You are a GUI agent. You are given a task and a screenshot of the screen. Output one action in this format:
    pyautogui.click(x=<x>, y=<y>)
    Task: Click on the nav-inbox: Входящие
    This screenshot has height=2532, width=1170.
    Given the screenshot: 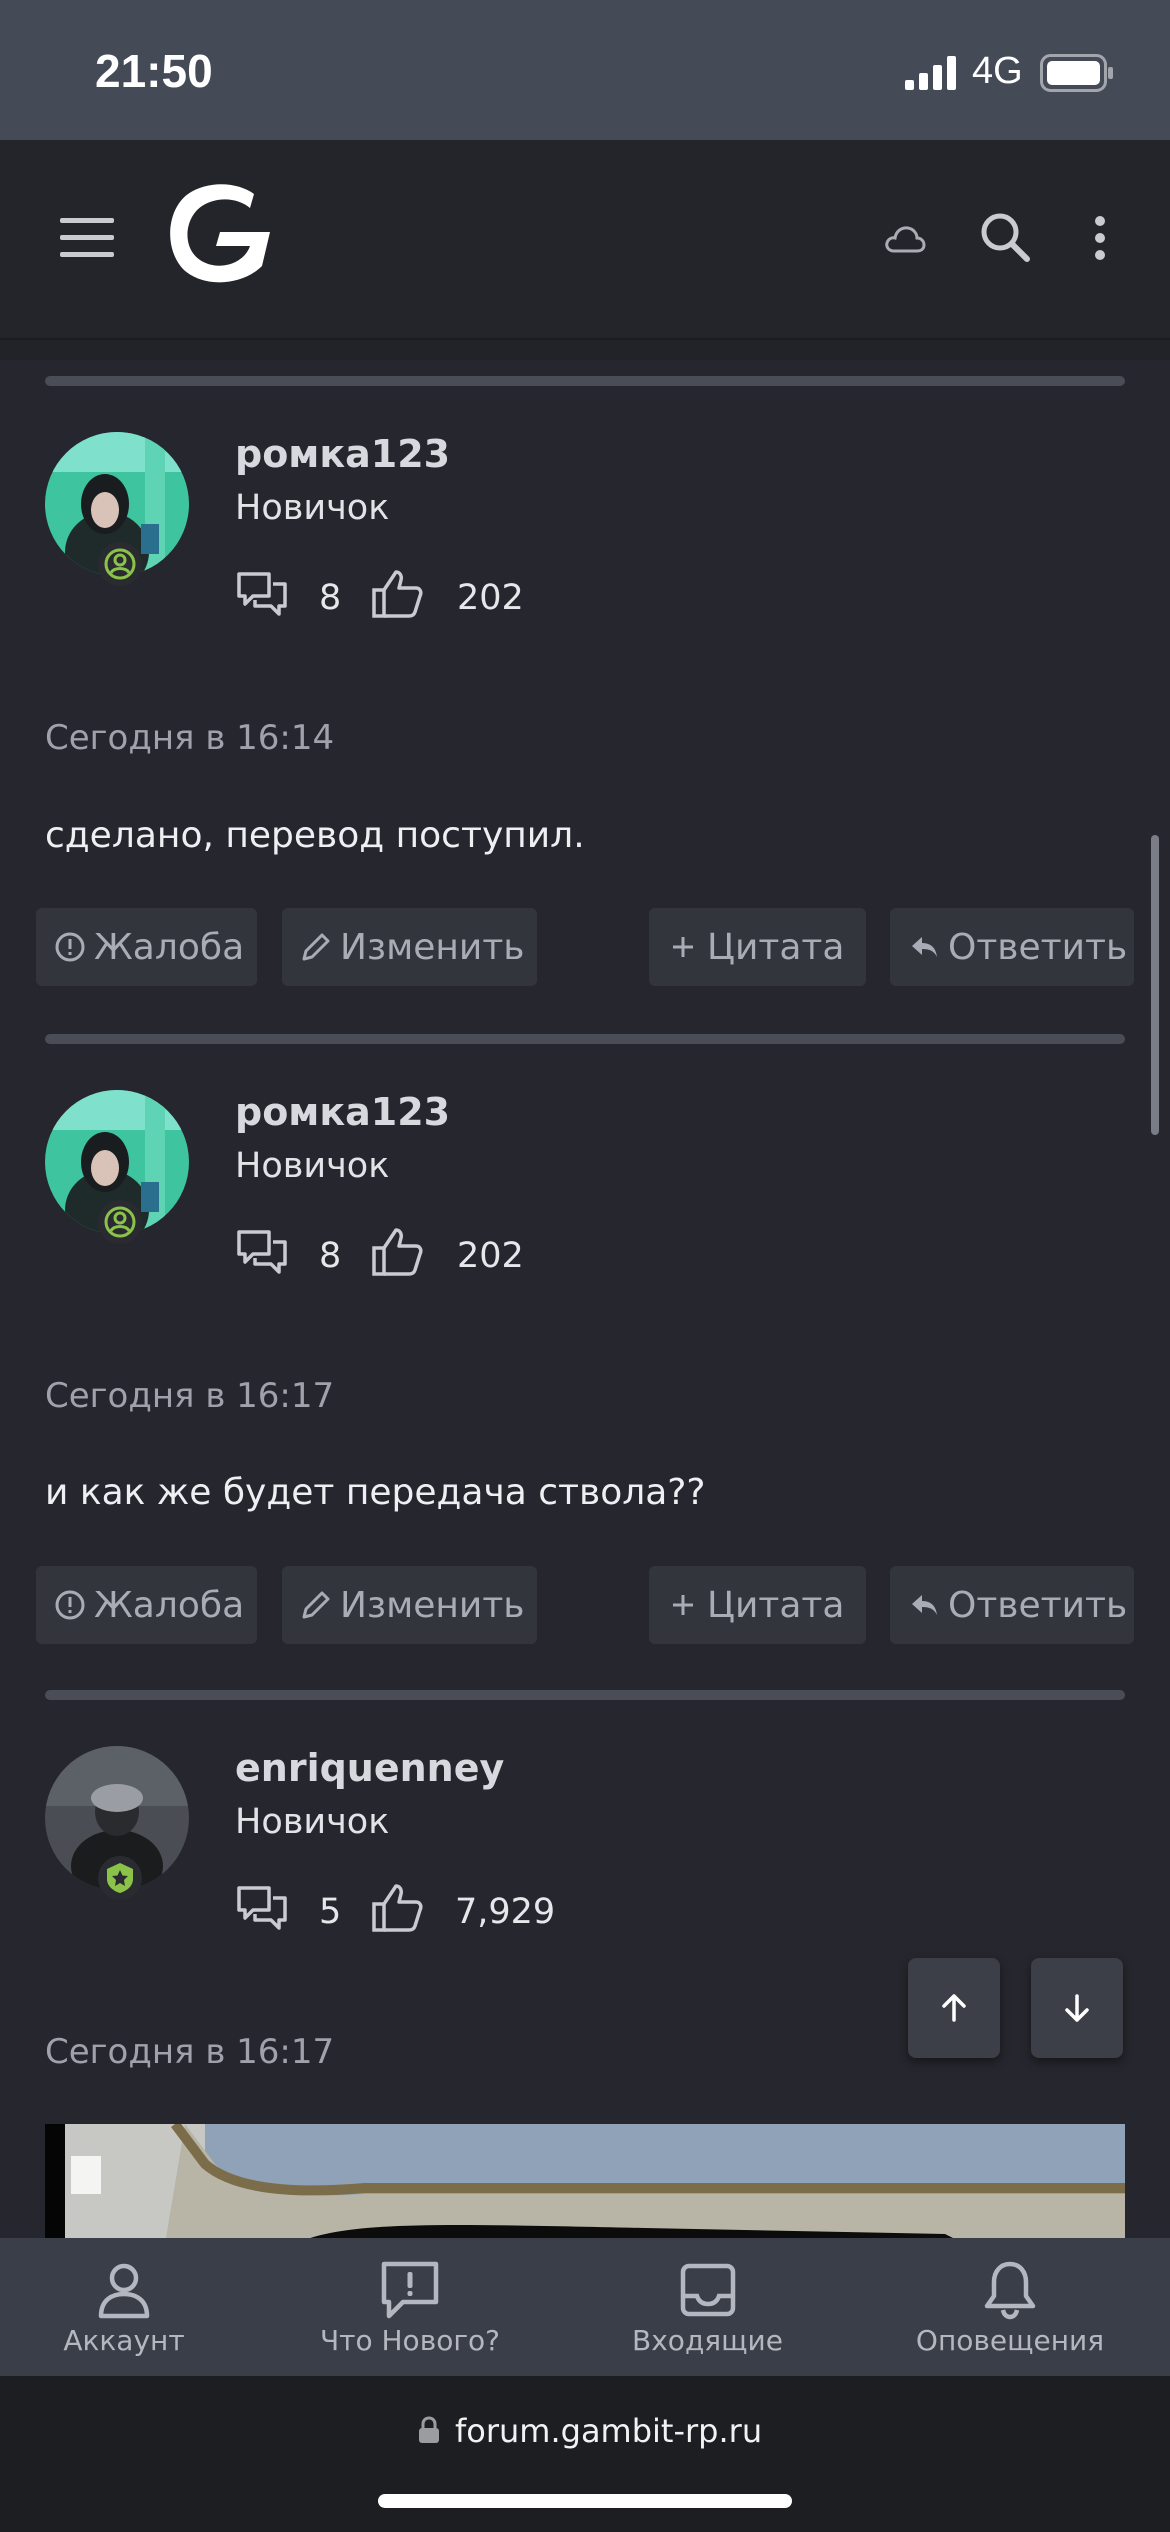 What is the action you would take?
    pyautogui.click(x=707, y=2307)
    